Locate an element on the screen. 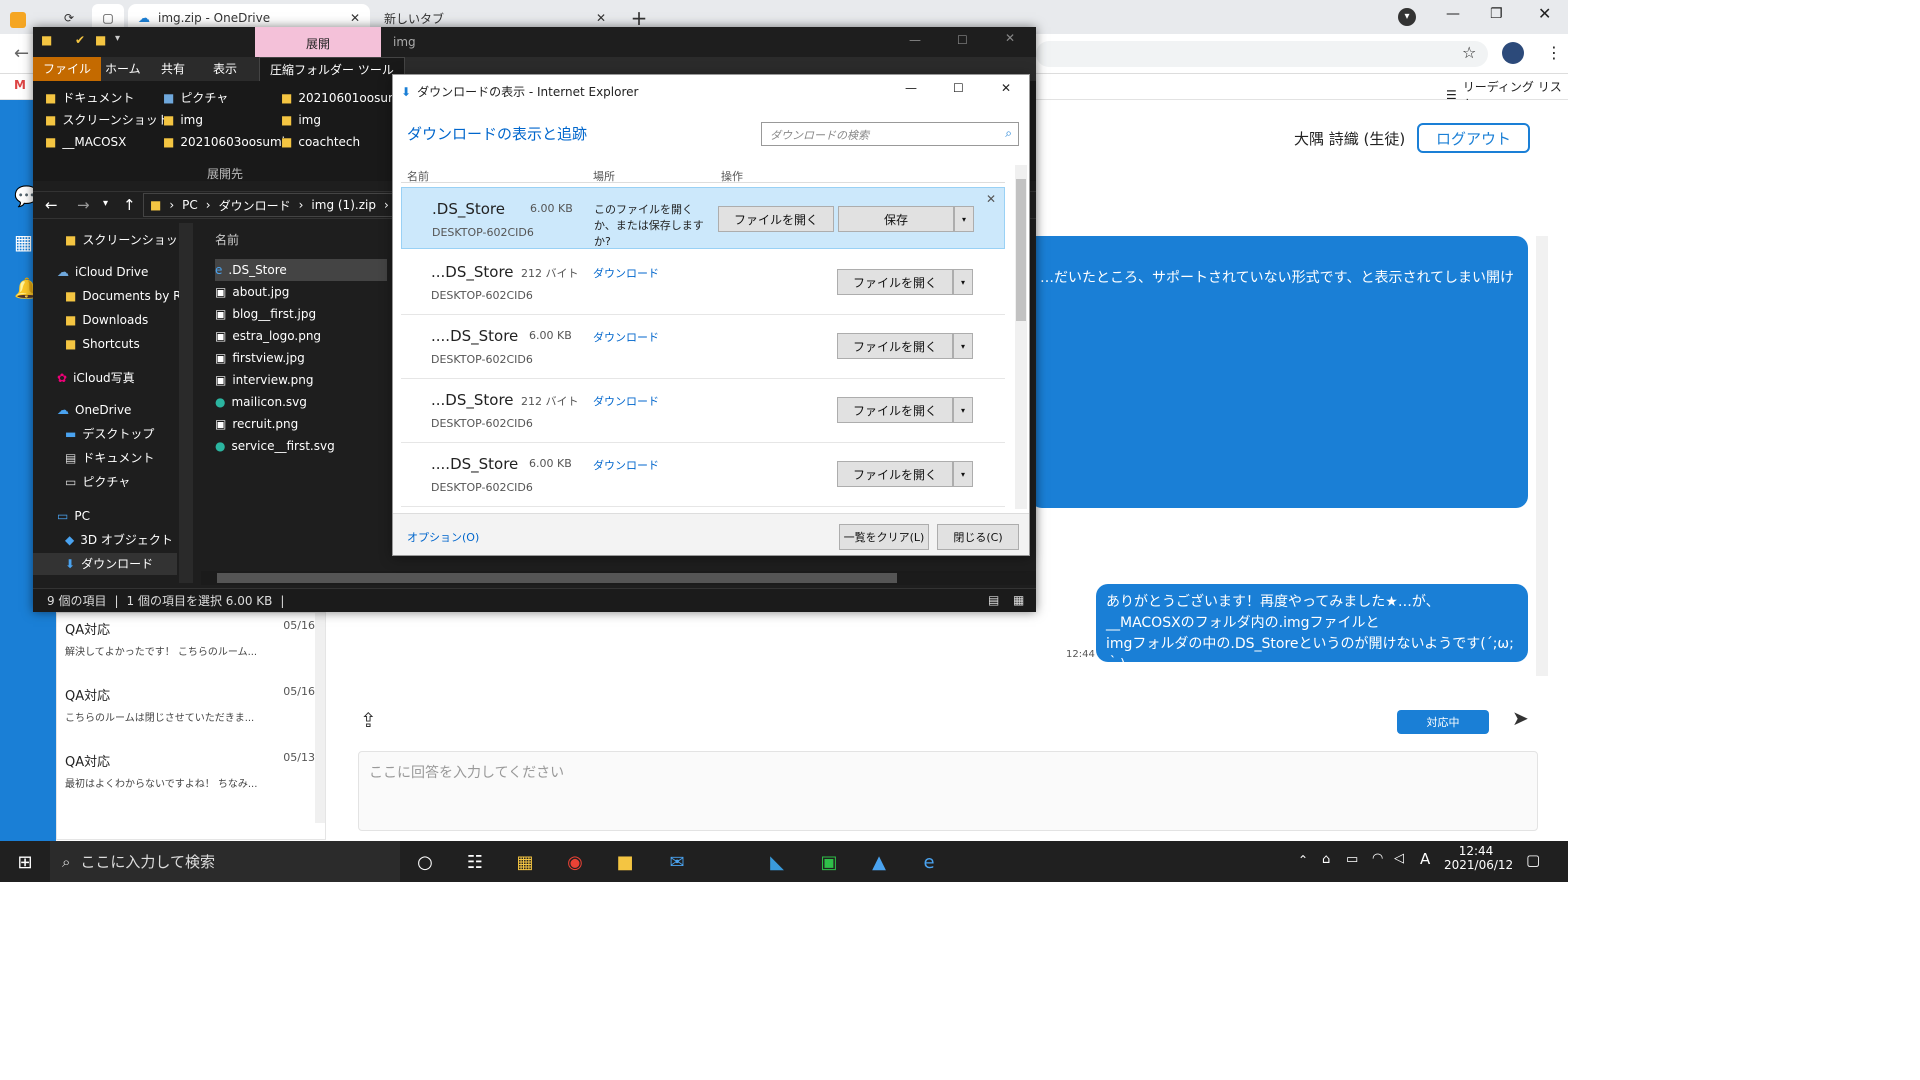 The height and width of the screenshot is (1080, 1920). list-item: ▣ blog__first.jpg is located at coordinates (301, 314).